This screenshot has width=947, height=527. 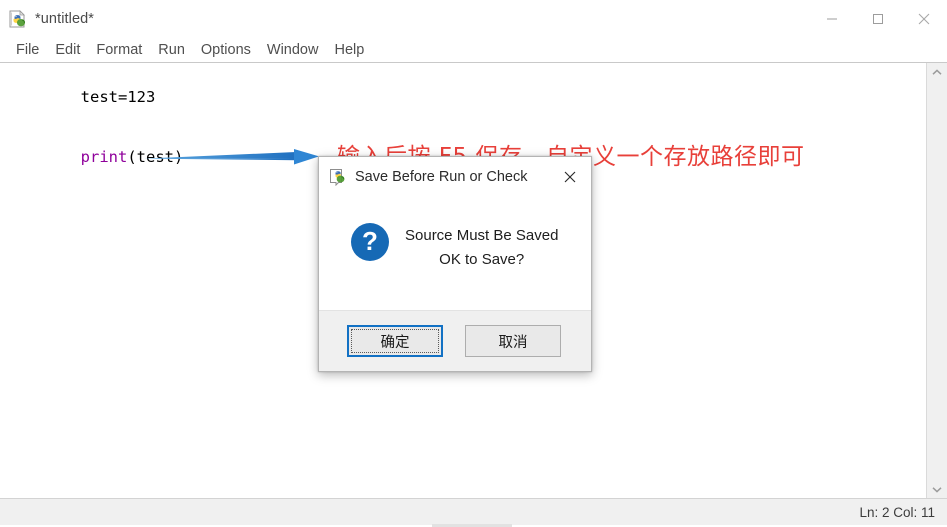 What do you see at coordinates (27, 50) in the screenshot?
I see `menu-item-file: File` at bounding box center [27, 50].